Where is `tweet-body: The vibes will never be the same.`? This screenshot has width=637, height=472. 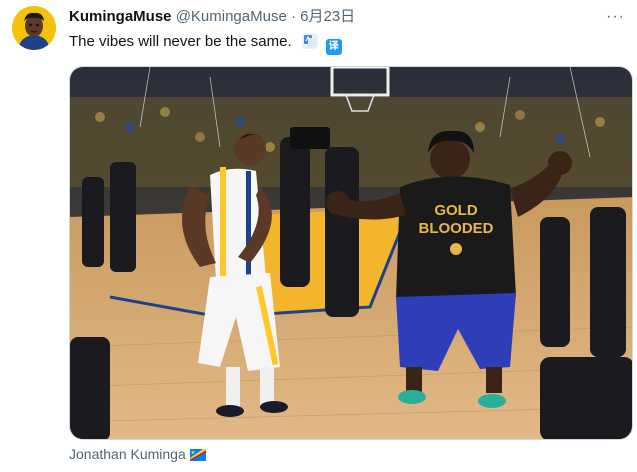
tweet-body: The vibes will never be the same. is located at coordinates (180, 41).